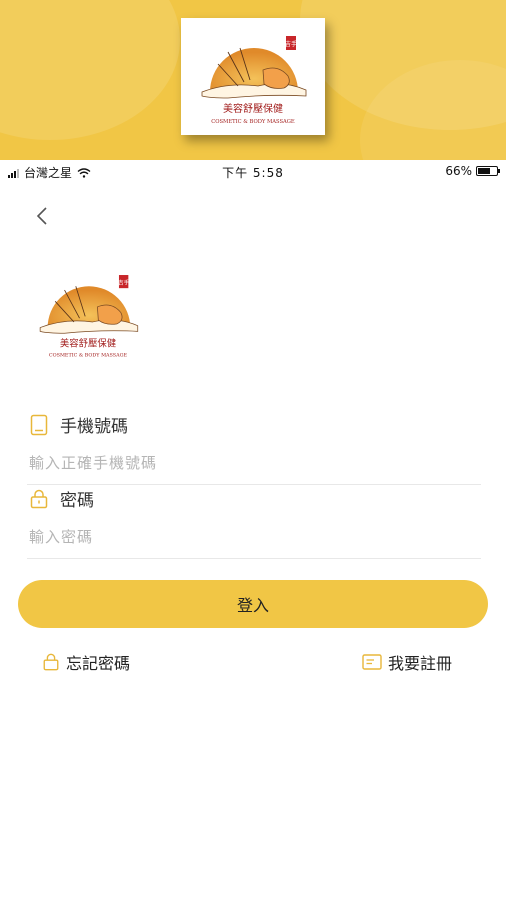 The width and height of the screenshot is (506, 900). I want to click on phone-label-row: 手機號碼, so click(79, 424).